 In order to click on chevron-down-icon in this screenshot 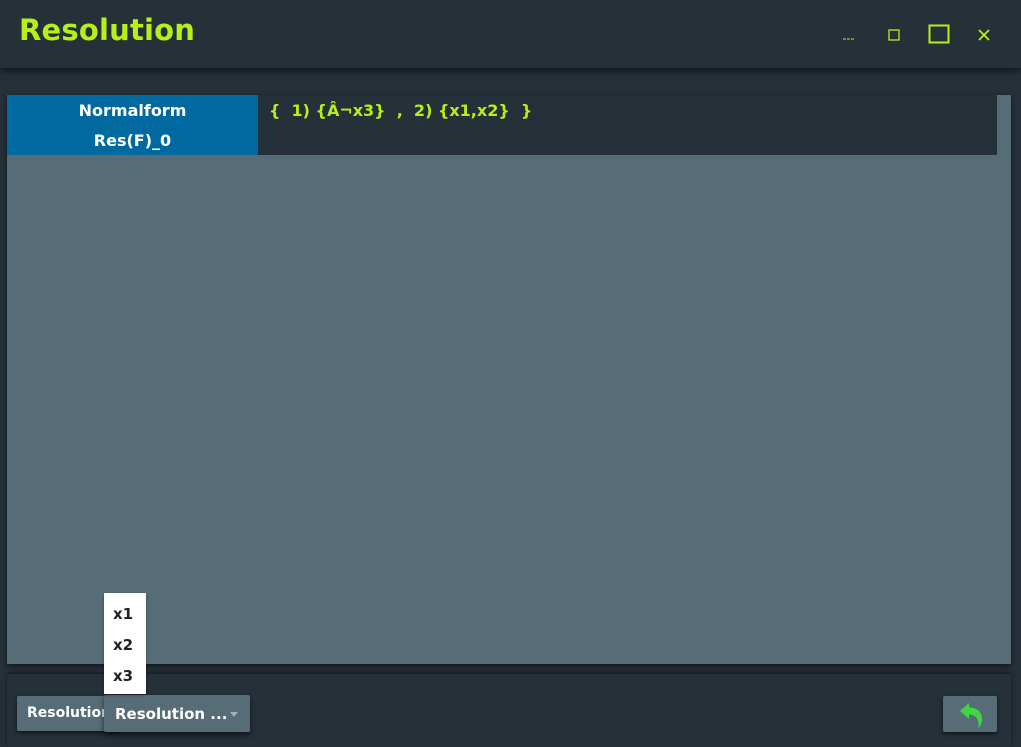, I will do `click(234, 714)`.